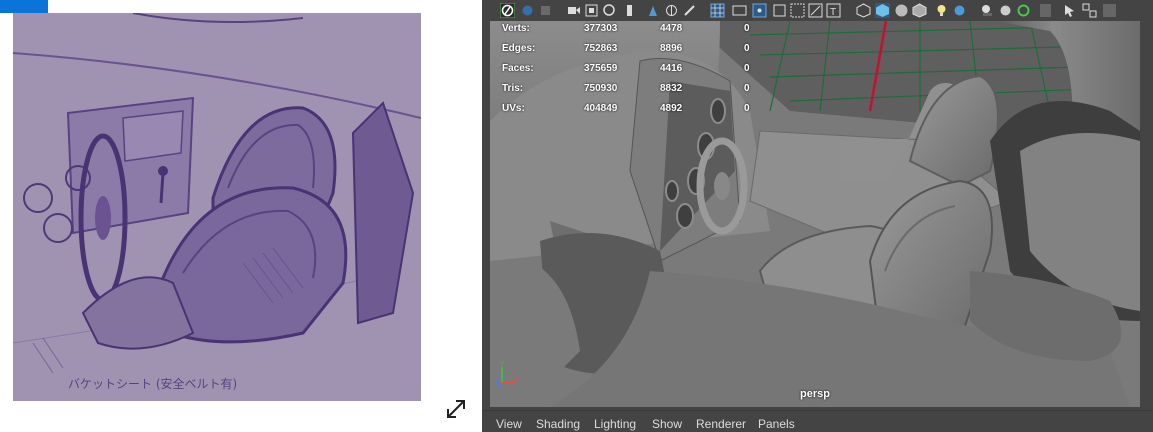 The image size is (1153, 432). I want to click on safe-action-icon, so click(815, 10).